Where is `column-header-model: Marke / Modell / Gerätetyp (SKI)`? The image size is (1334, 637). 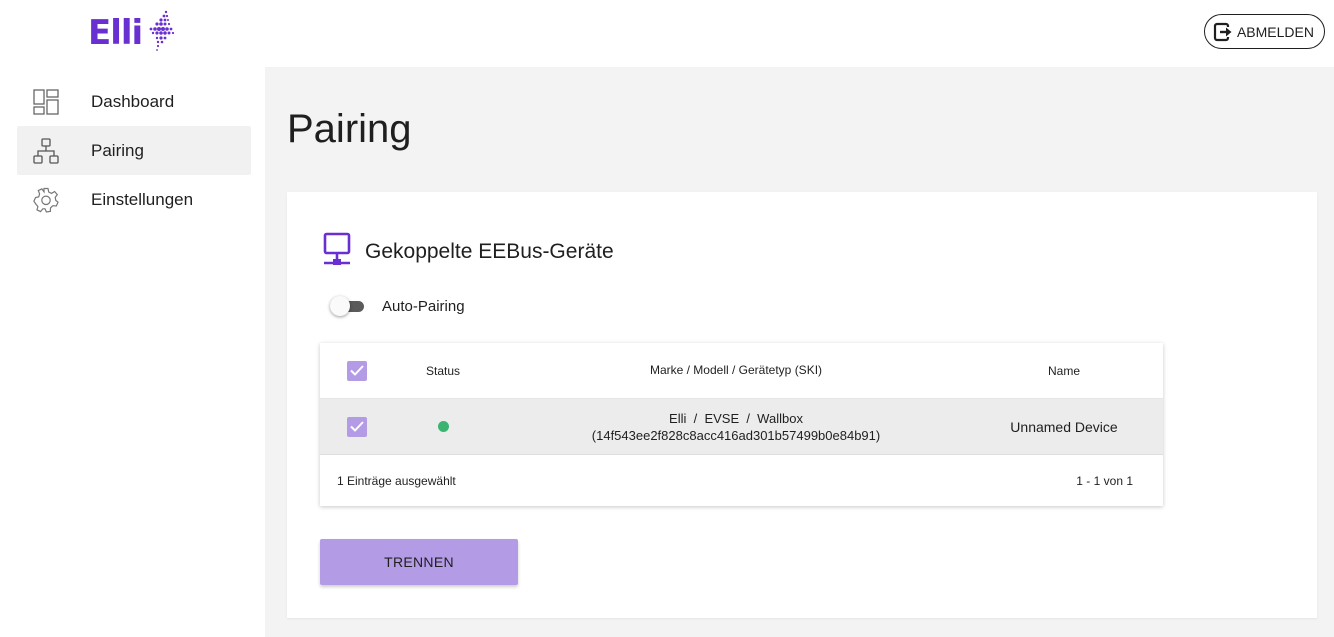
column-header-model: Marke / Modell / Gerätetyp (SKI) is located at coordinates (736, 370).